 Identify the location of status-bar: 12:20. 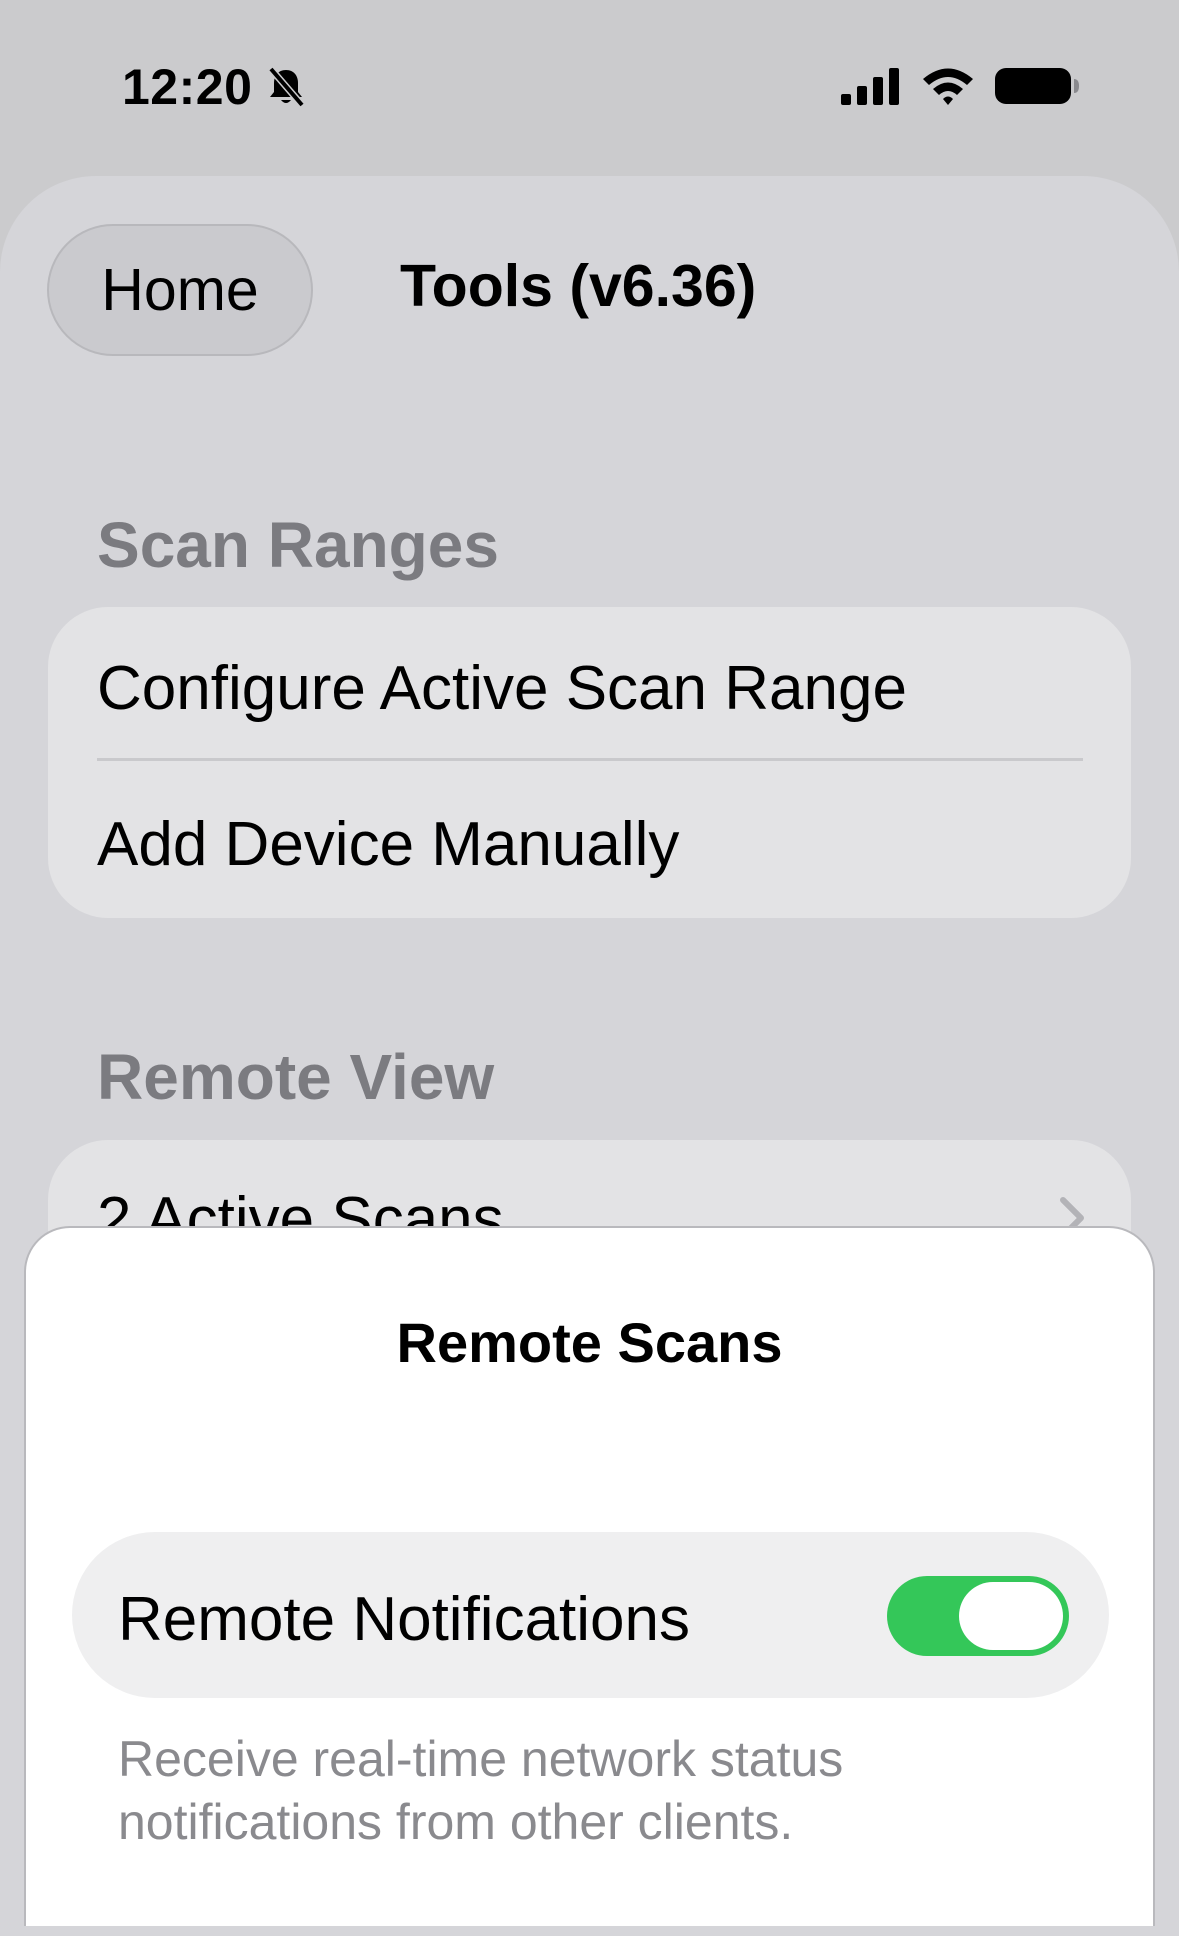
(589, 85).